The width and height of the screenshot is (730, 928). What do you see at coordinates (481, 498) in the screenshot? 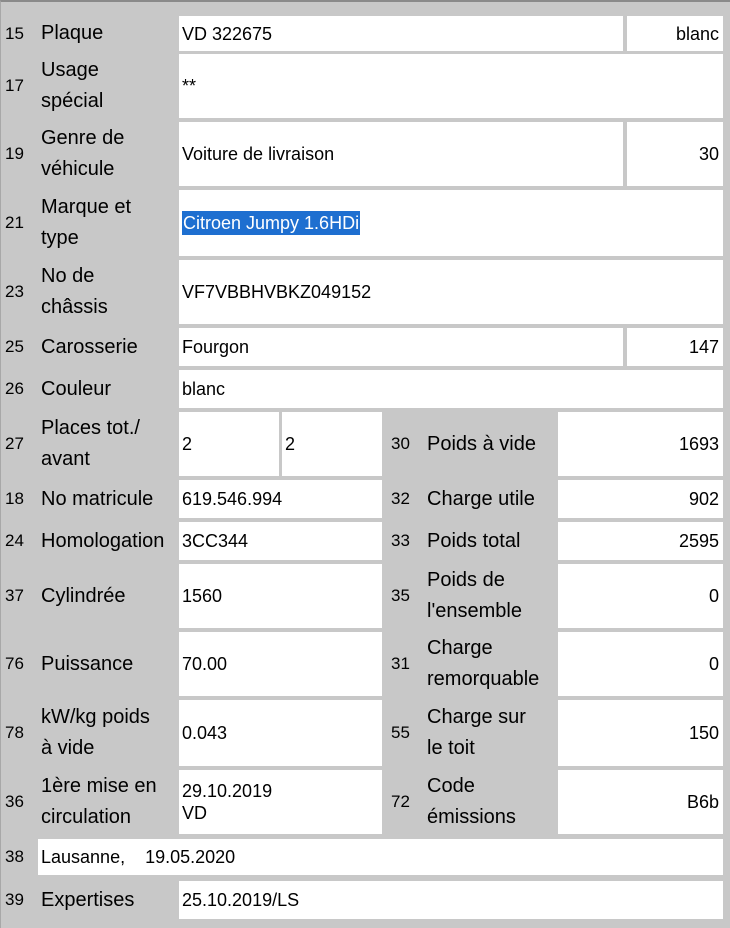
I see `charge-utile-label: Charge utile` at bounding box center [481, 498].